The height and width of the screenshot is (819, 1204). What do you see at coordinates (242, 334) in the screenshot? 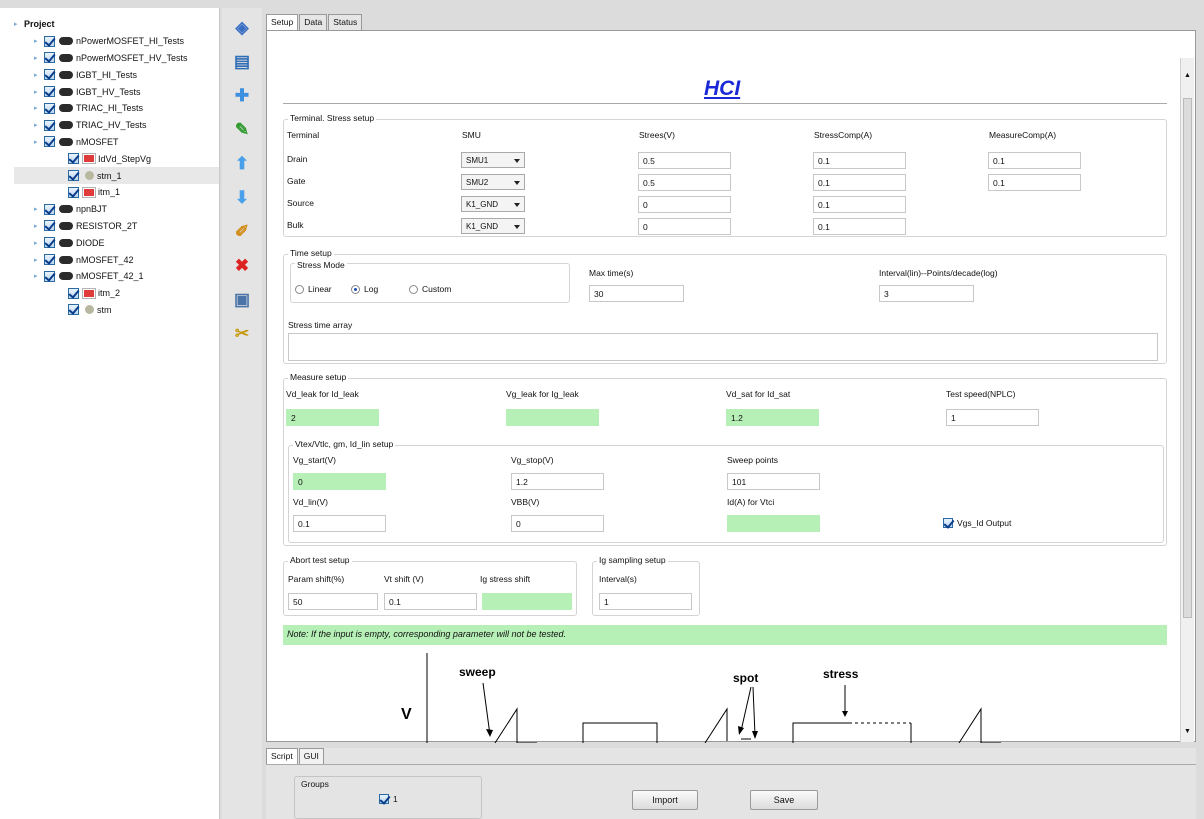
I see `scissors-icon: ✂` at bounding box center [242, 334].